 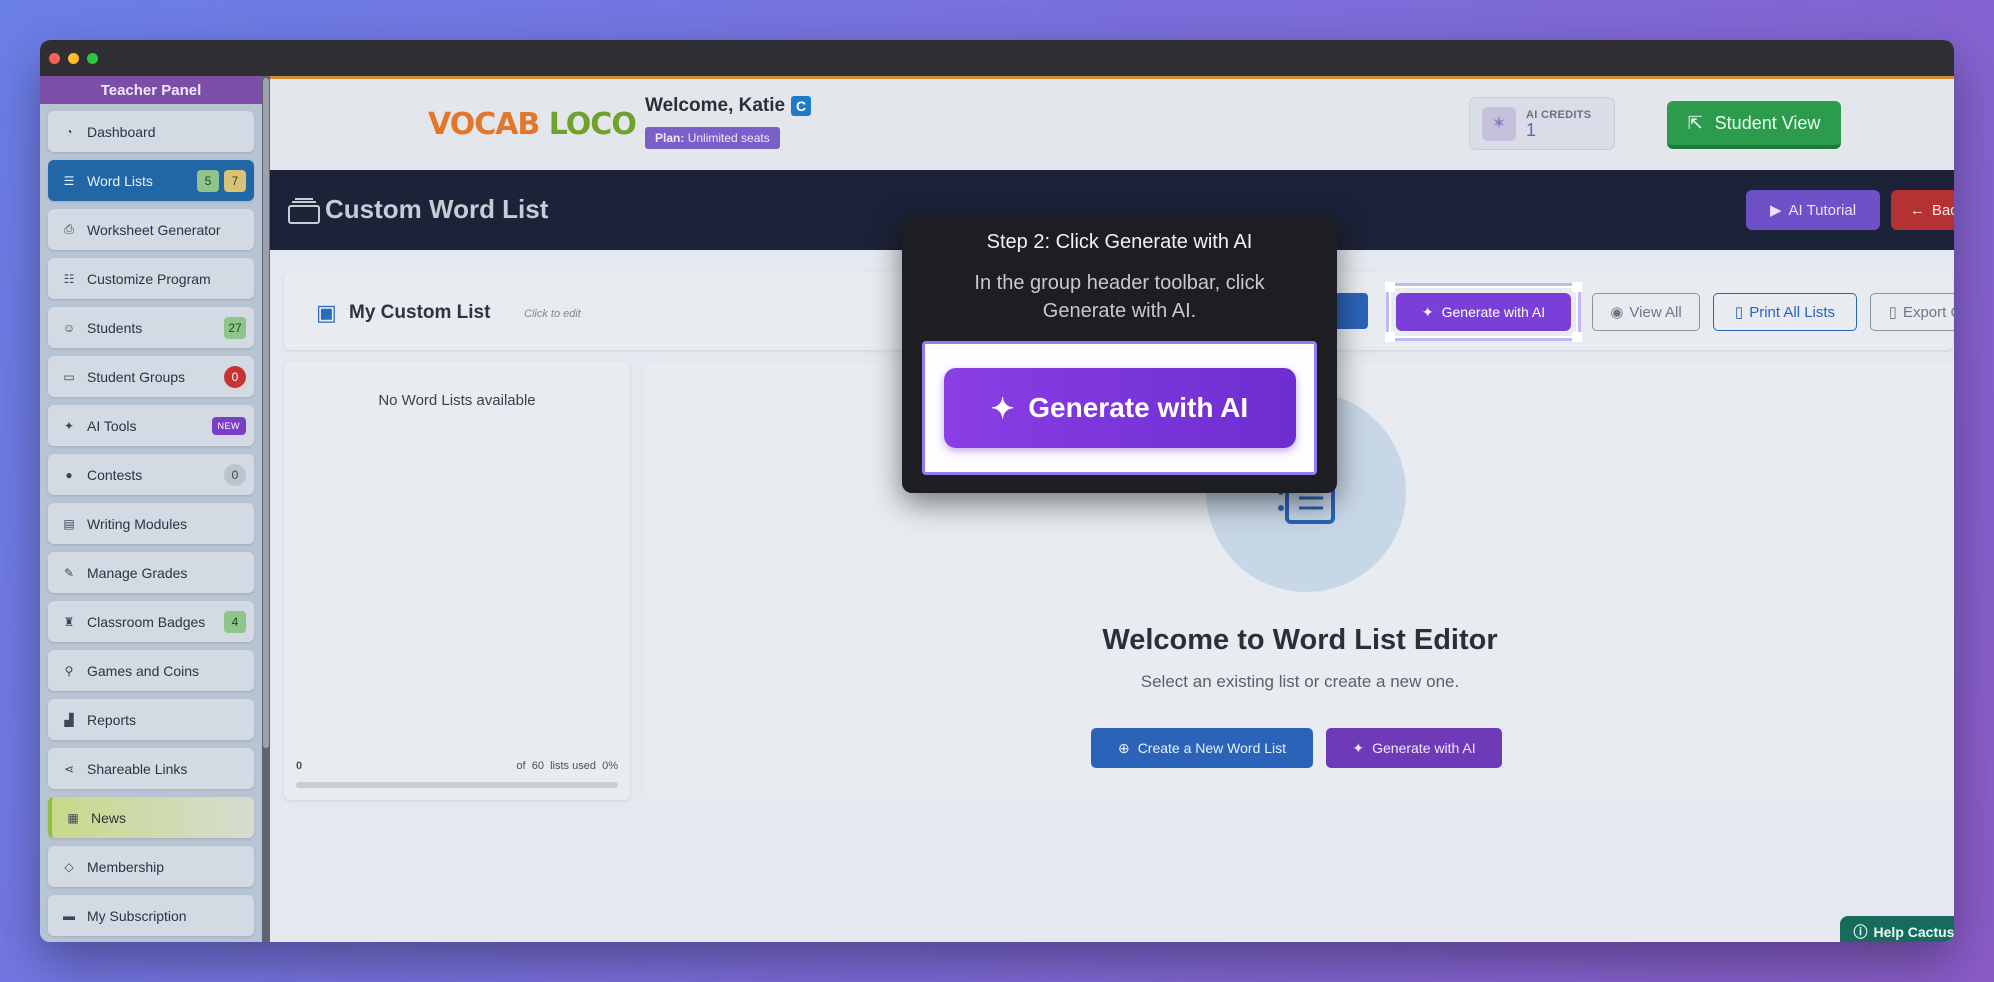 I want to click on ai-tutorial-button: ▶ AI Tutorial, so click(x=1813, y=210).